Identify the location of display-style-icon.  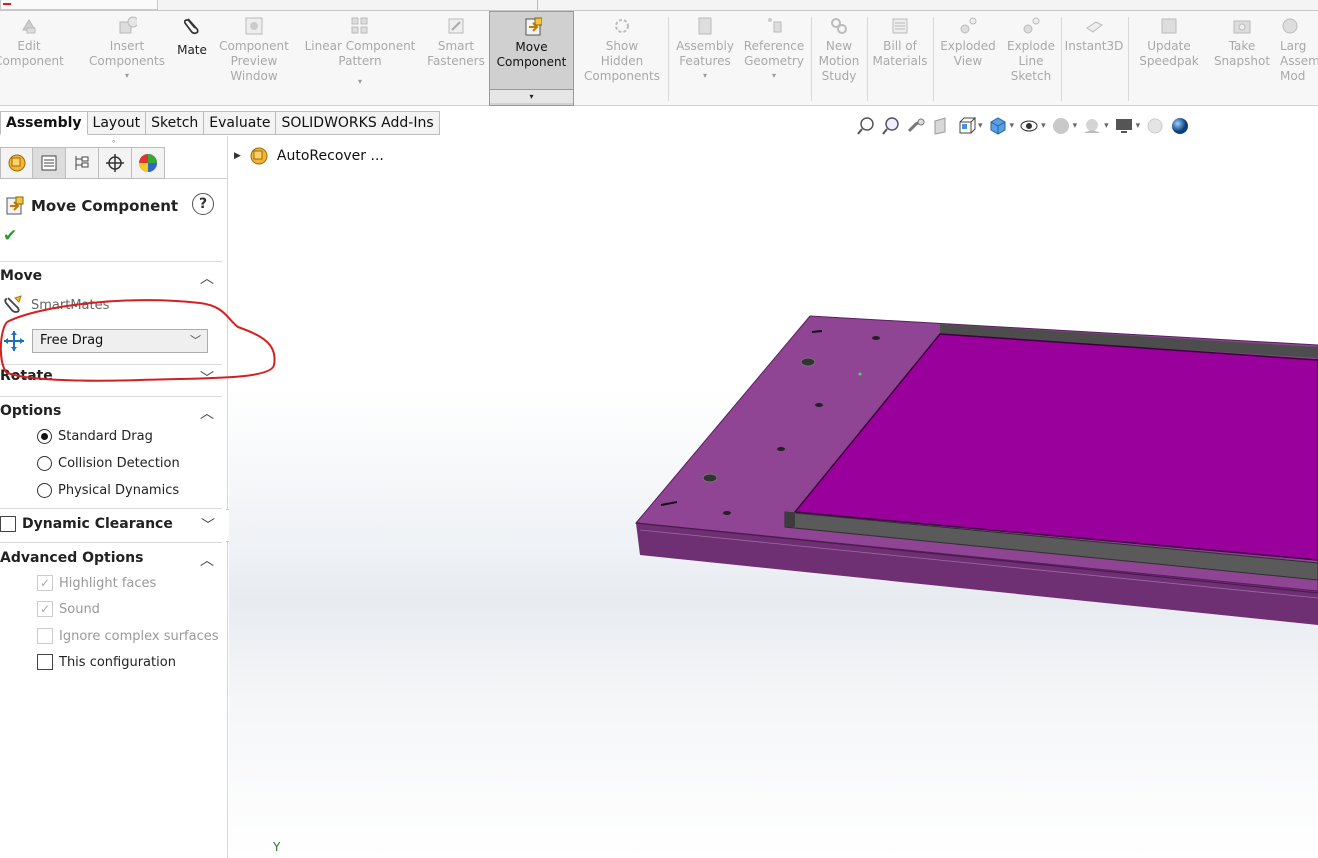
(998, 126).